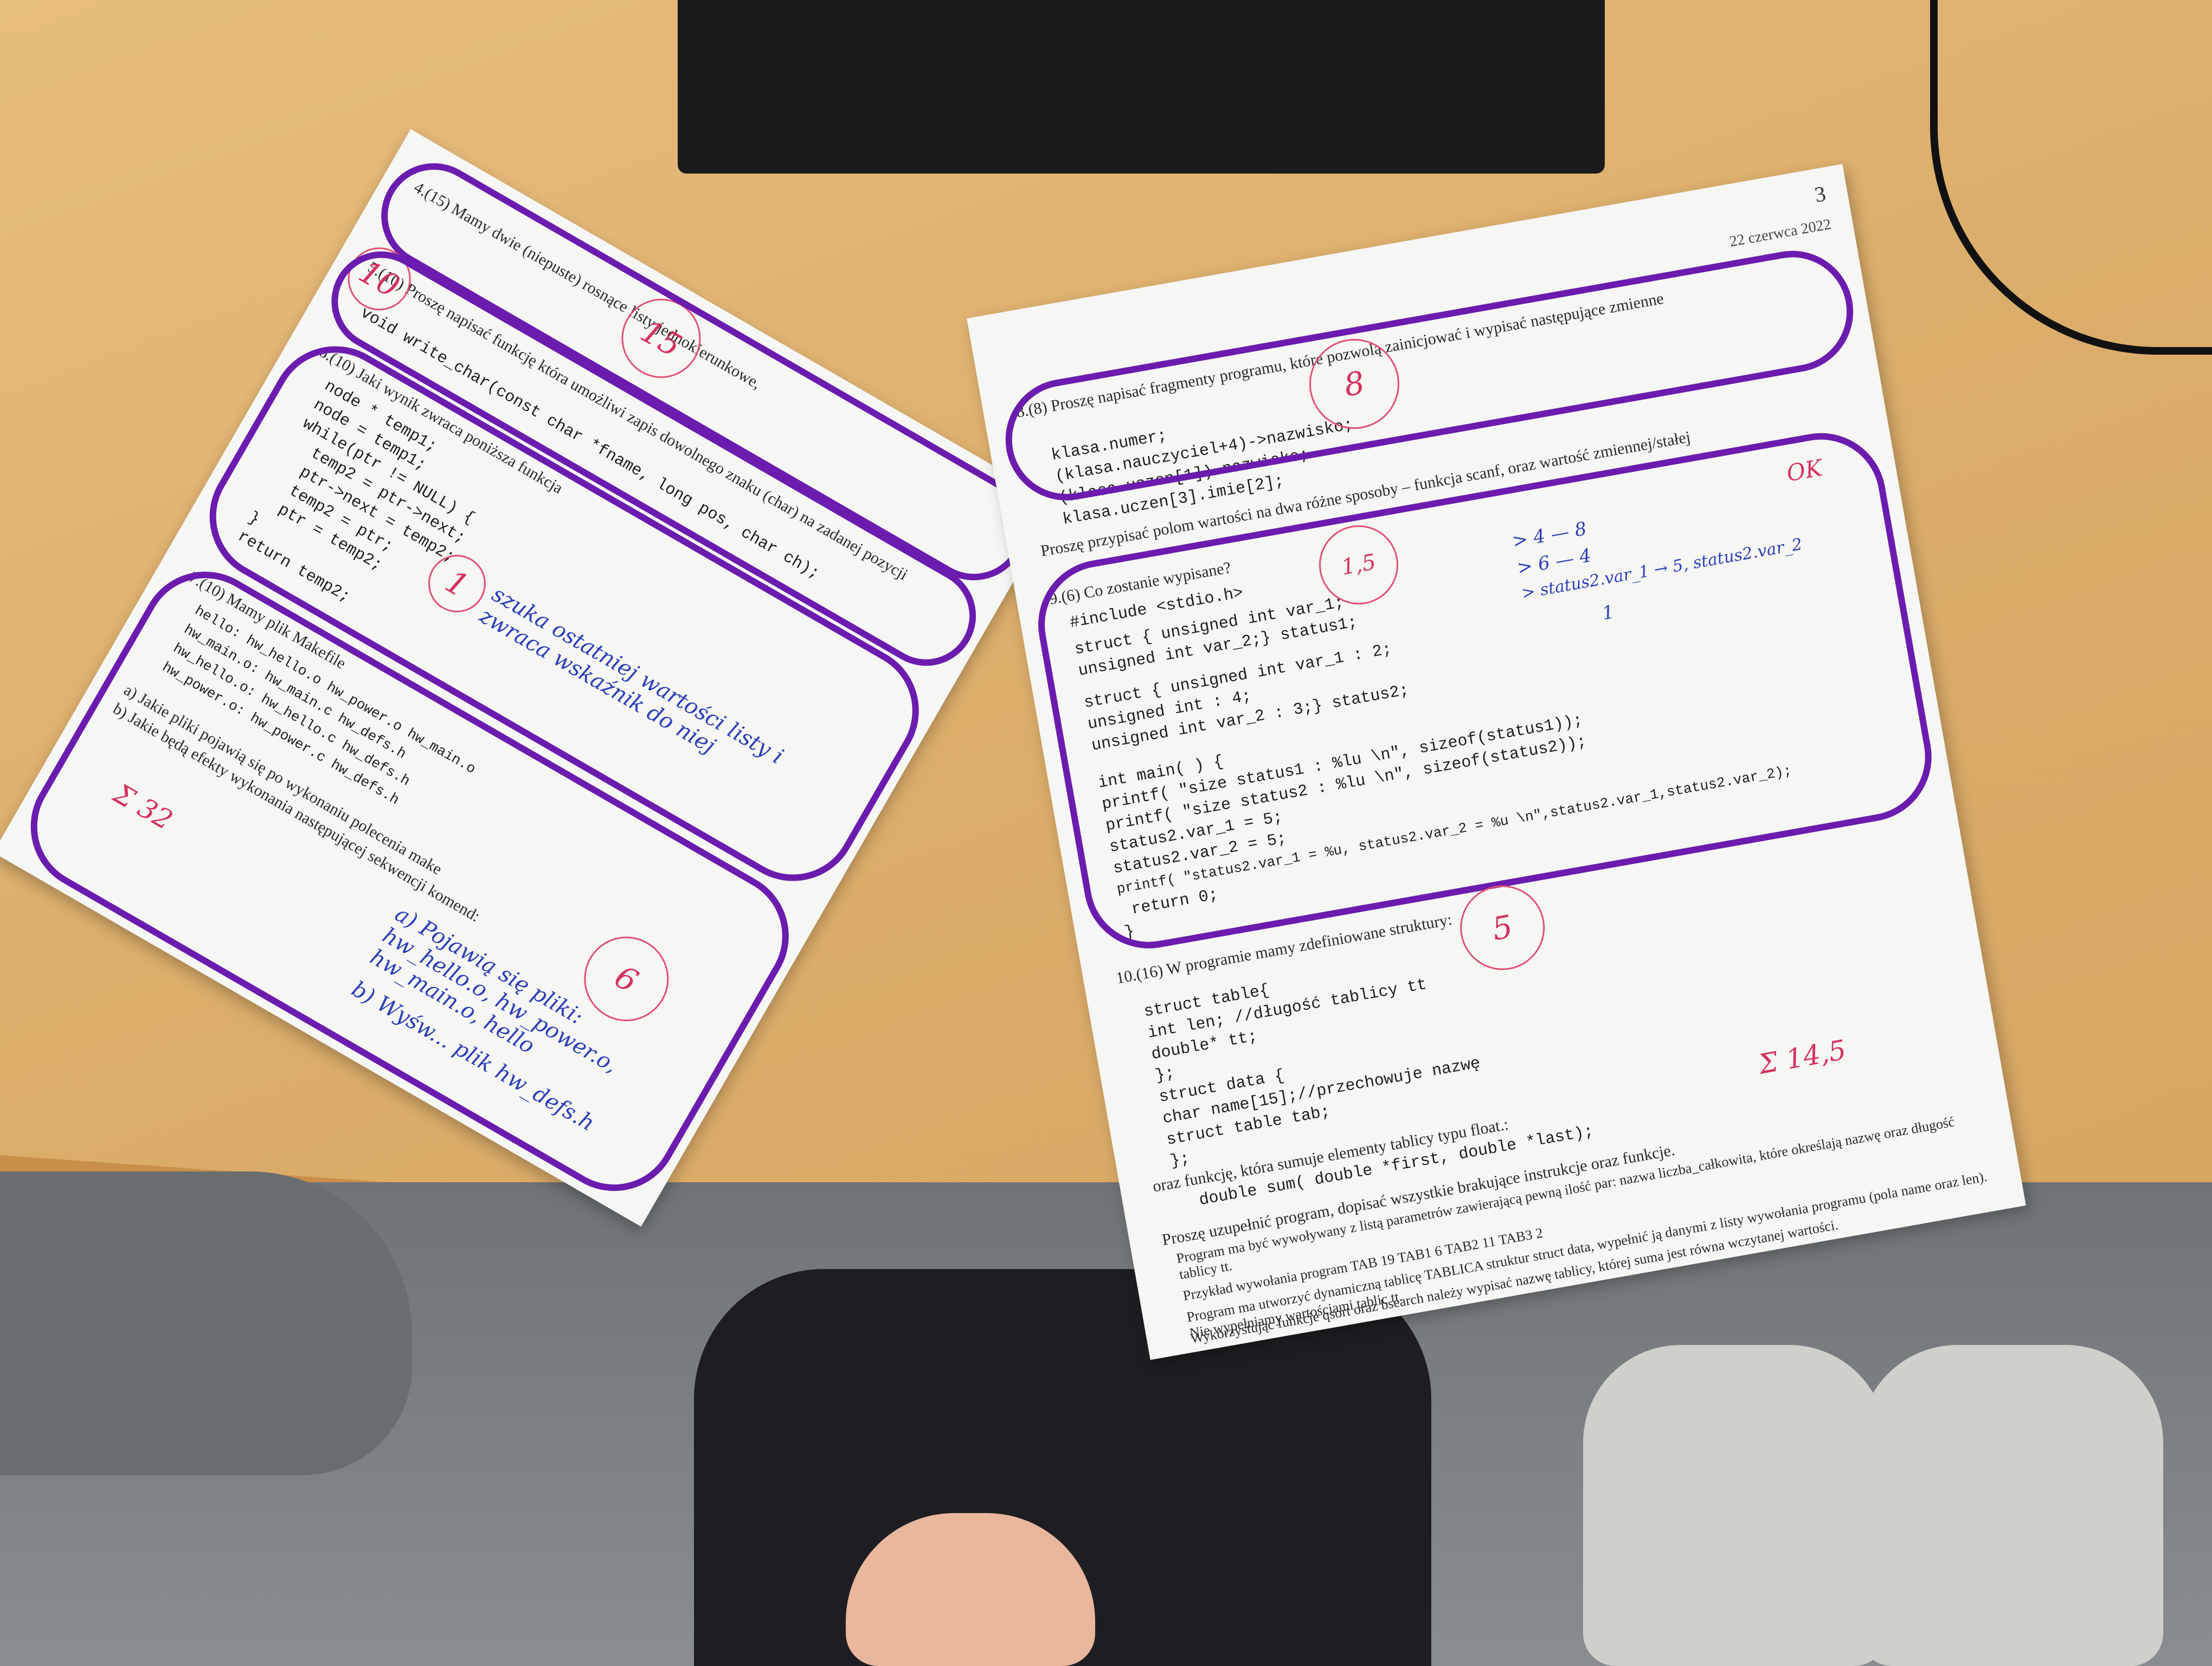 Image resolution: width=2212 pixels, height=1666 pixels. What do you see at coordinates (1780, 233) in the screenshot?
I see `exam-date: 22 czerwca 2022` at bounding box center [1780, 233].